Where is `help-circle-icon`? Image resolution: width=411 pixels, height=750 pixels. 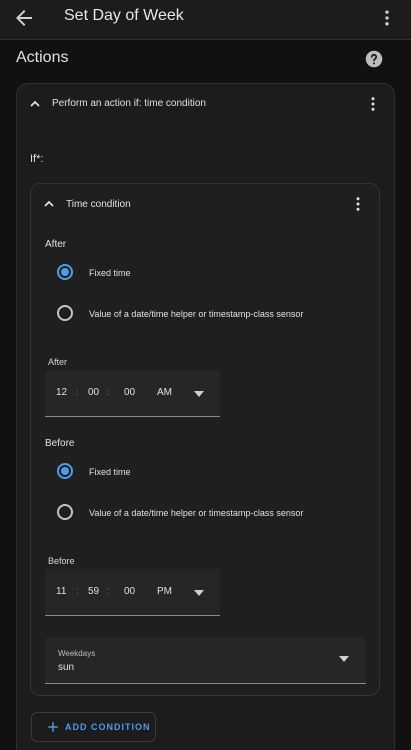
help-circle-icon is located at coordinates (374, 59).